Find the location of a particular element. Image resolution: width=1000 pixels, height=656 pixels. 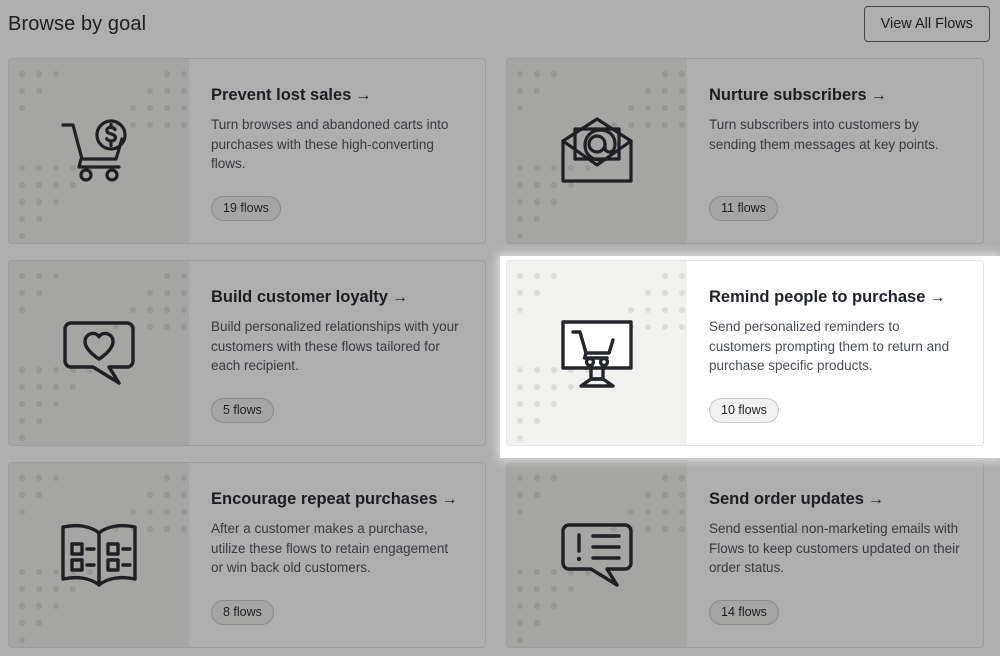

card-title-text: Prevent lost sales is located at coordinates (281, 95).